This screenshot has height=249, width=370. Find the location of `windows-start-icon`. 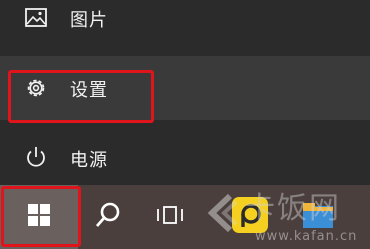

windows-start-icon is located at coordinates (39, 217).